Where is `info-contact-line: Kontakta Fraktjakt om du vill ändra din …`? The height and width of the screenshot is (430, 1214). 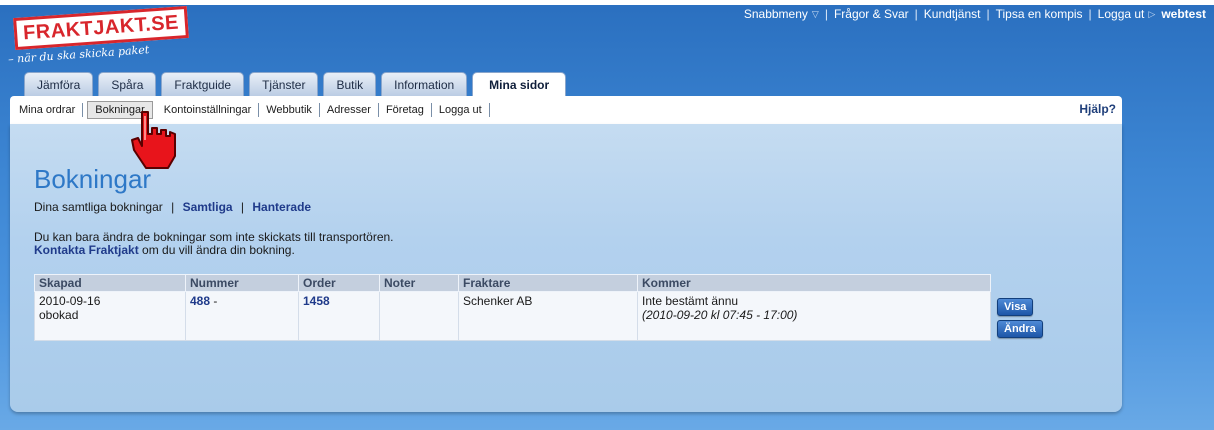 info-contact-line: Kontakta Fraktjakt om du vill ändra din … is located at coordinates (214, 250).